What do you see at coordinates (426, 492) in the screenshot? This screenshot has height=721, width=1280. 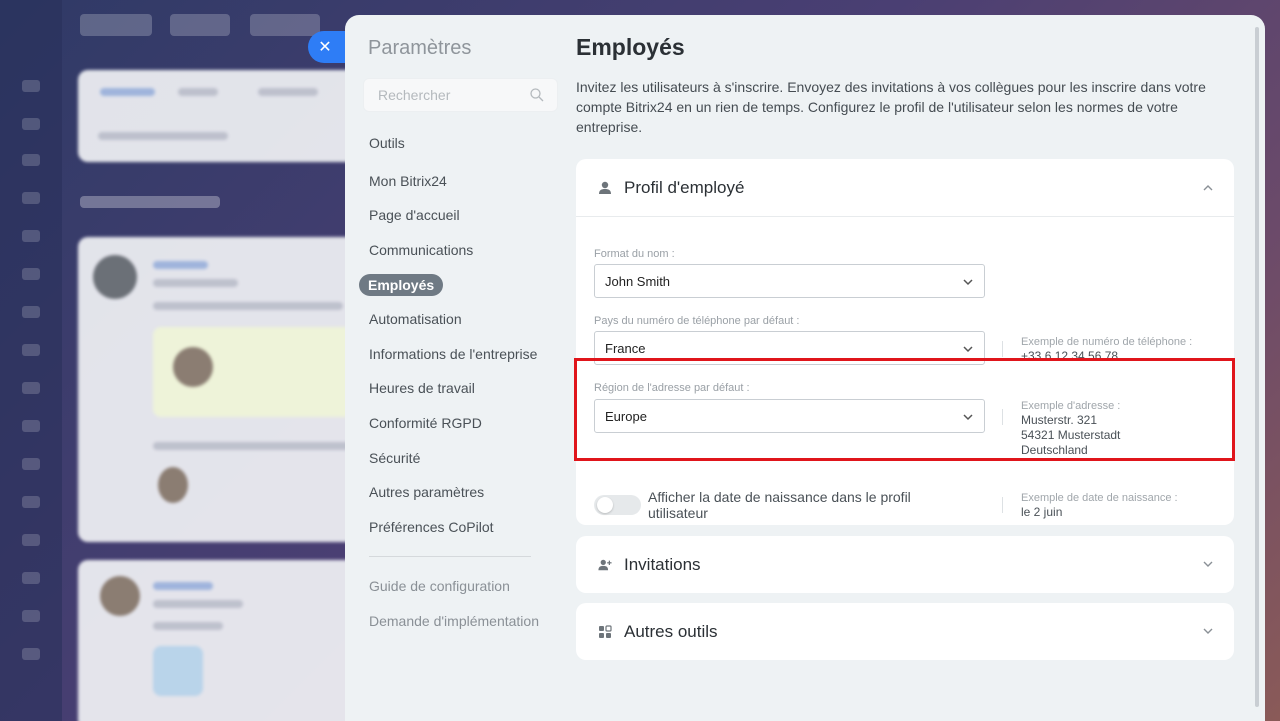 I see `sidebar-item-autres-parametres: Autres paramètres` at bounding box center [426, 492].